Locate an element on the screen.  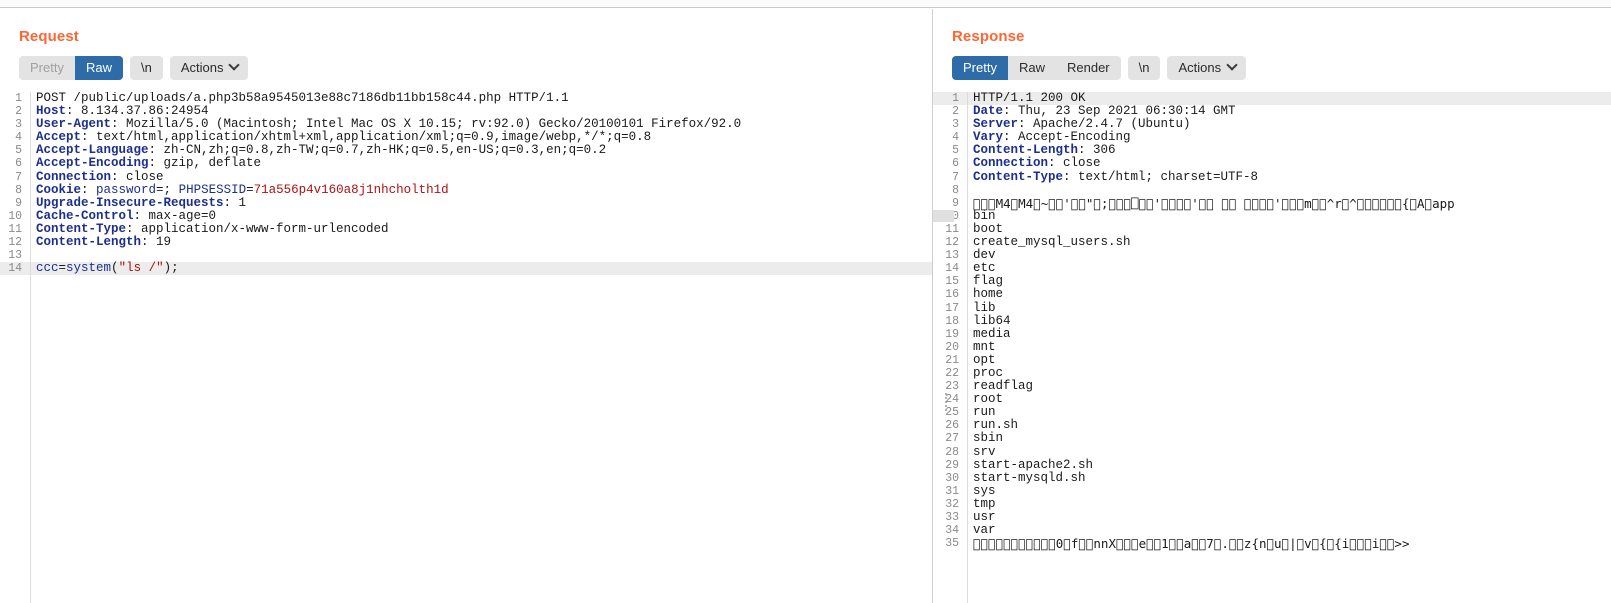
code-segment: usr is located at coordinates (984, 517).